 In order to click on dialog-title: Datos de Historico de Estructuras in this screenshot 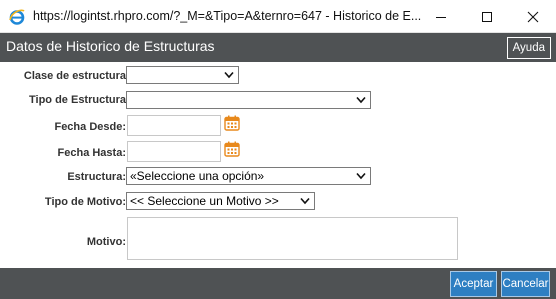, I will do `click(110, 46)`.